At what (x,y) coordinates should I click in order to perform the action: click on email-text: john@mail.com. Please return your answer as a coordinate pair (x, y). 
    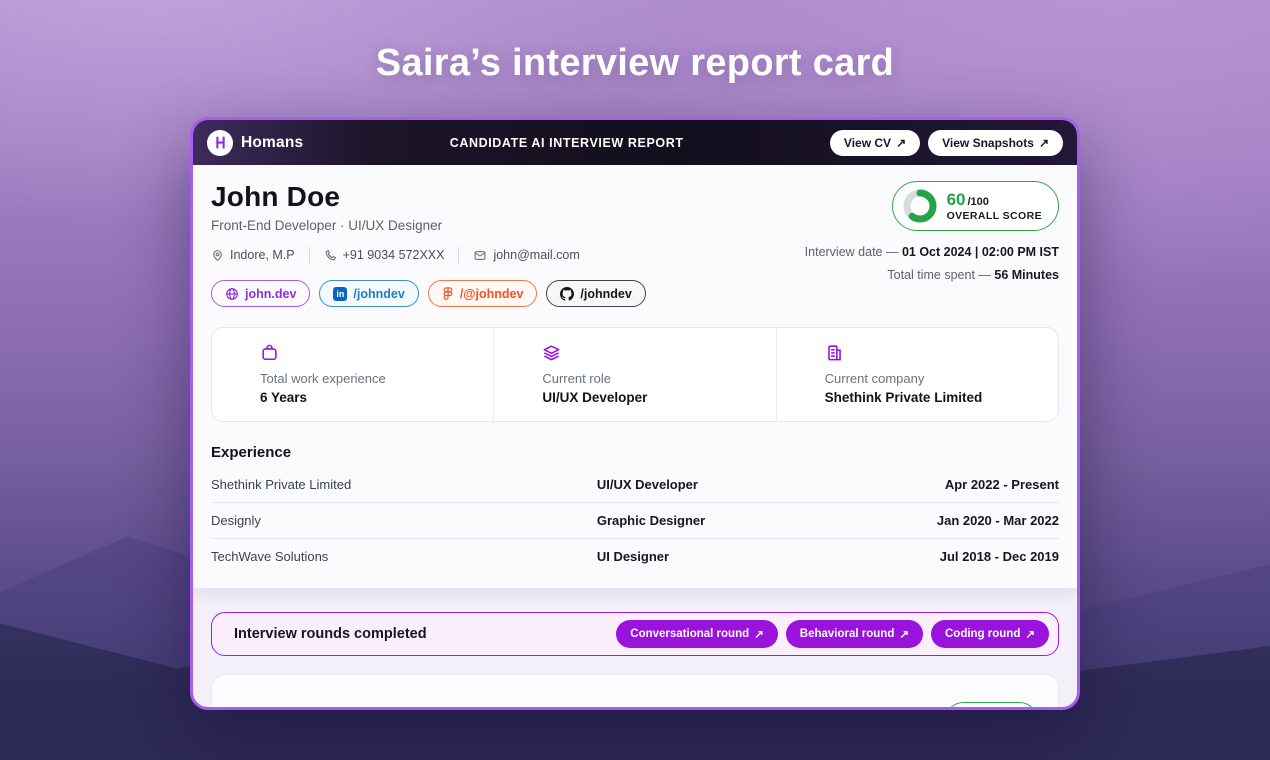
    Looking at the image, I should click on (536, 255).